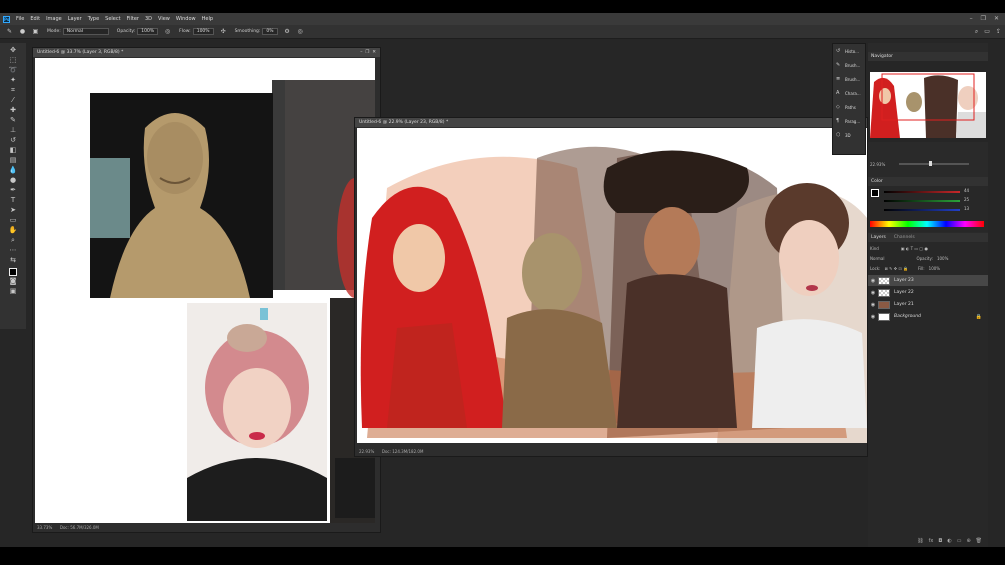 The height and width of the screenshot is (565, 1005). Describe the element at coordinates (13, 50) in the screenshot. I see `move-tool-icon: ✥` at that location.